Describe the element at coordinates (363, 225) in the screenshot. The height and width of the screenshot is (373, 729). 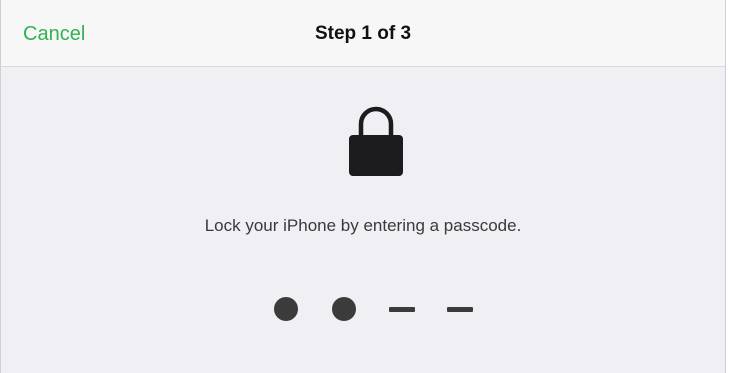
I see `instruction-text: Lock your iPhone by entering a passcode.` at that location.